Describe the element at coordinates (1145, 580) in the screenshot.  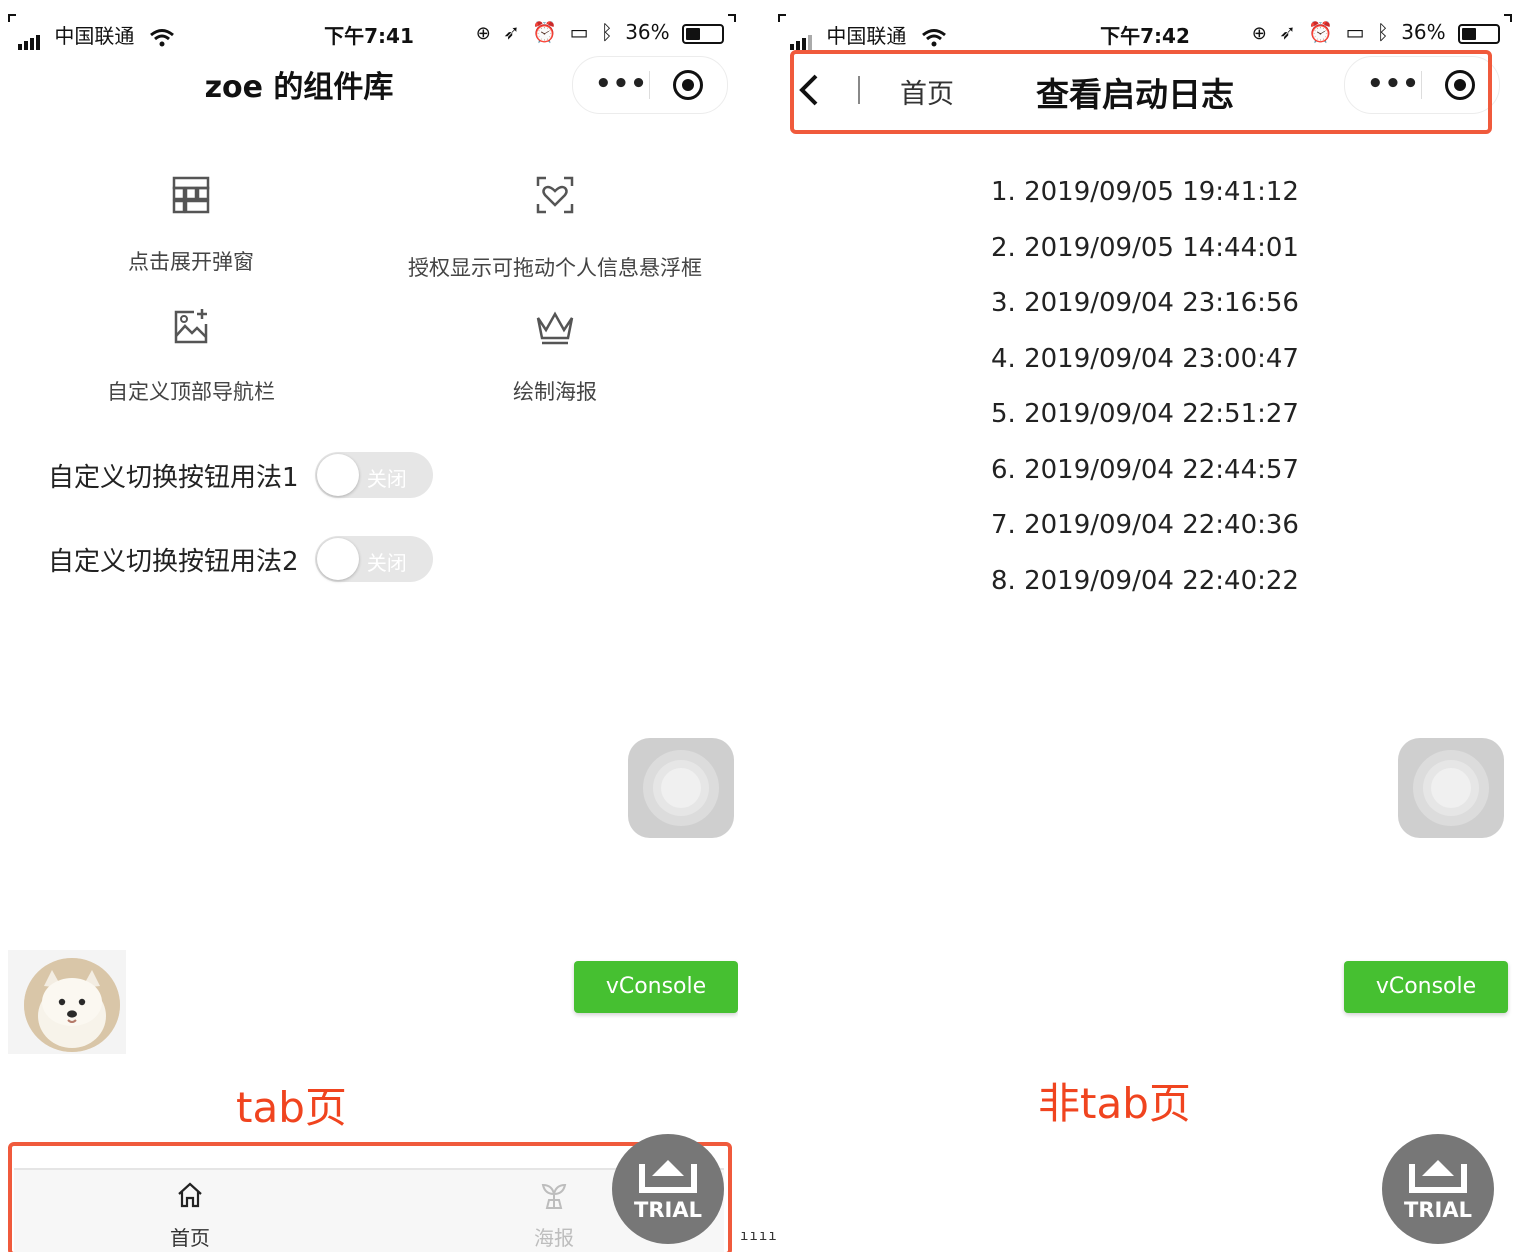
I see `list-item: 8. 2019/09/04 22:40:22` at that location.